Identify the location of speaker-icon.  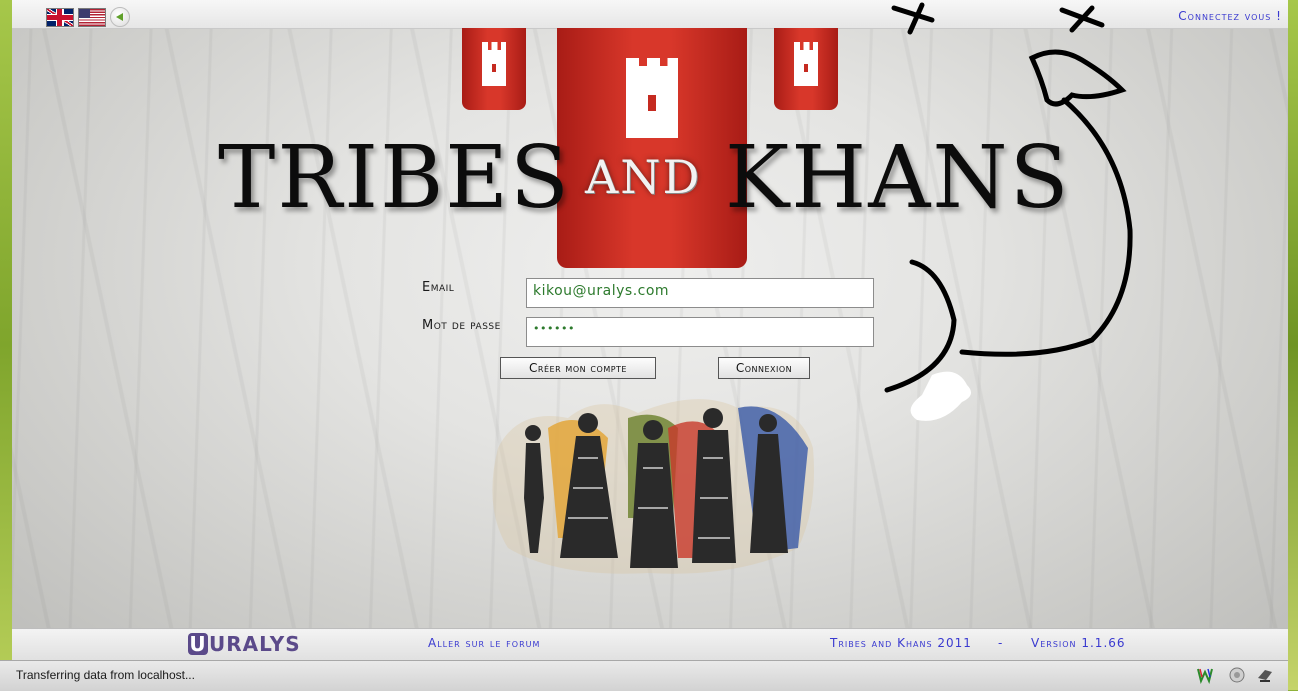
(120, 17).